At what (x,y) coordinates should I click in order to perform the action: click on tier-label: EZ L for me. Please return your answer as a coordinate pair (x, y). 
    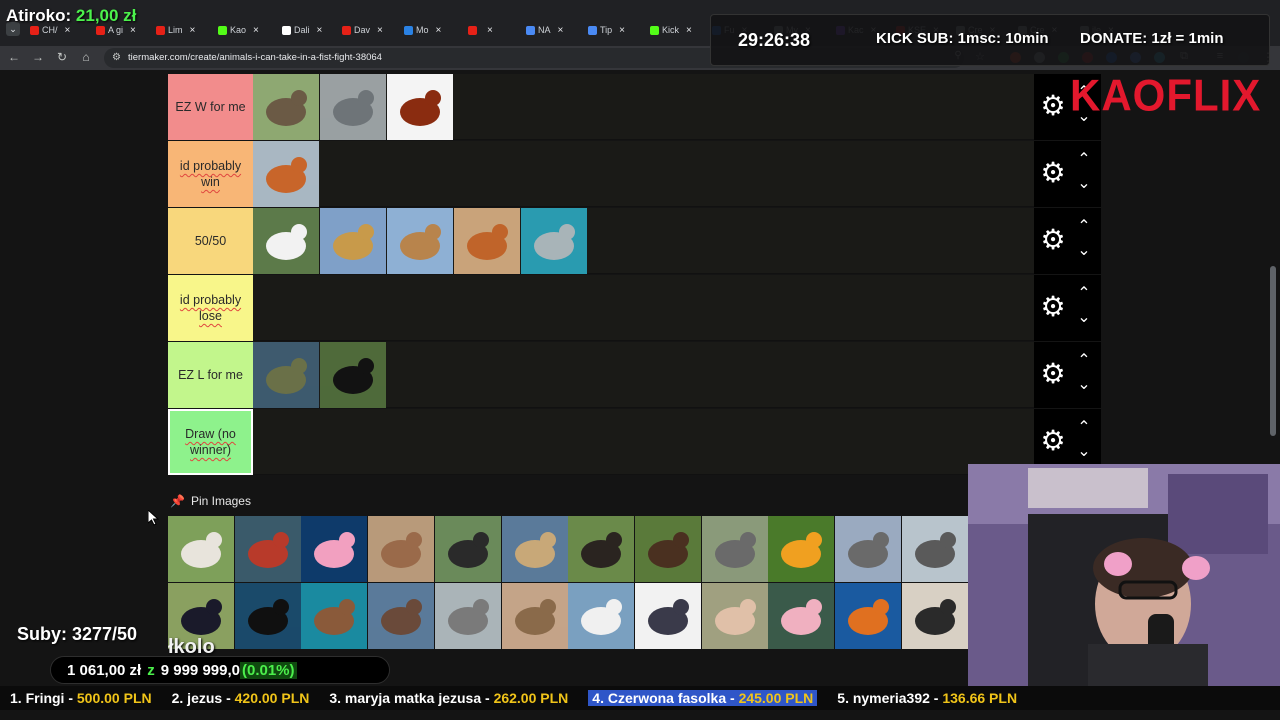
    Looking at the image, I should click on (210, 375).